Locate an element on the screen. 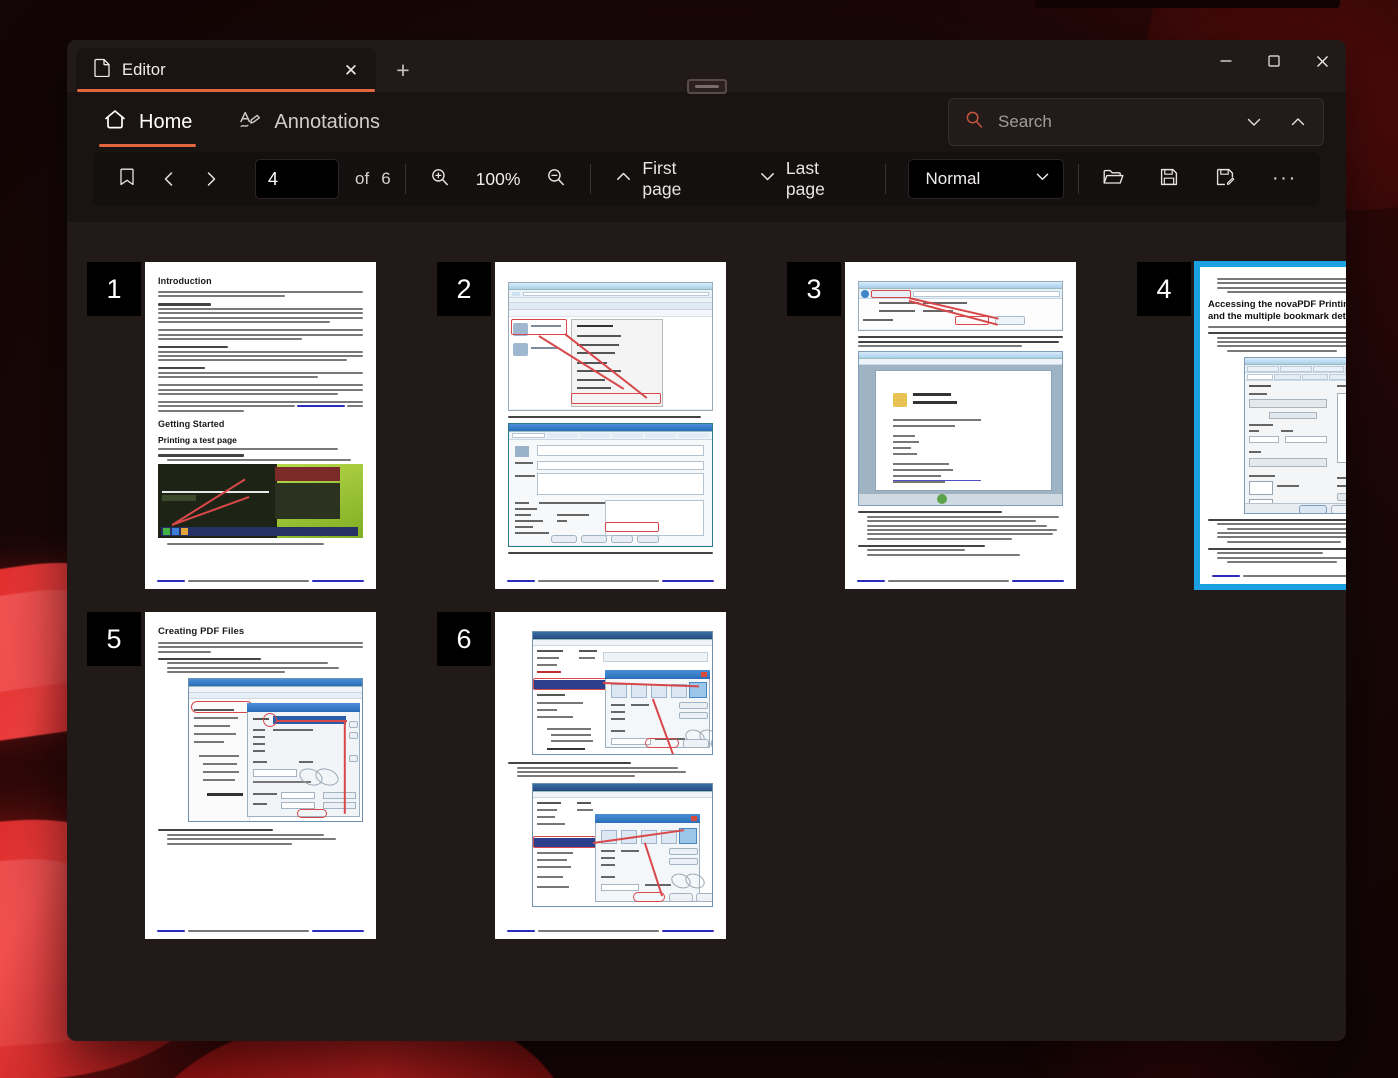  tab-title: Editor is located at coordinates (144, 69).